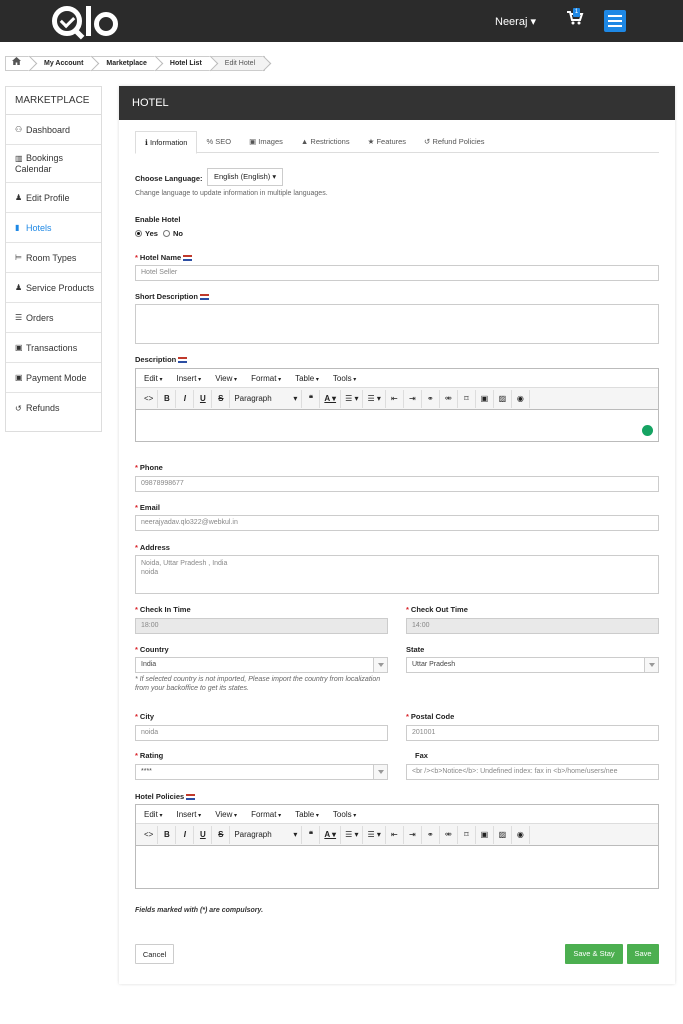  Describe the element at coordinates (397, 574) in the screenshot. I see `address-textarea: Noida, Uttar Pradesh , India noida` at that location.